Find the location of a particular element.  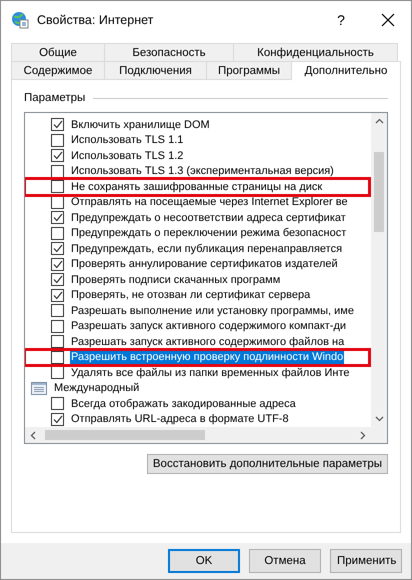

option-row: Разрешать выполнение или установку программы, име is located at coordinates (198, 310).